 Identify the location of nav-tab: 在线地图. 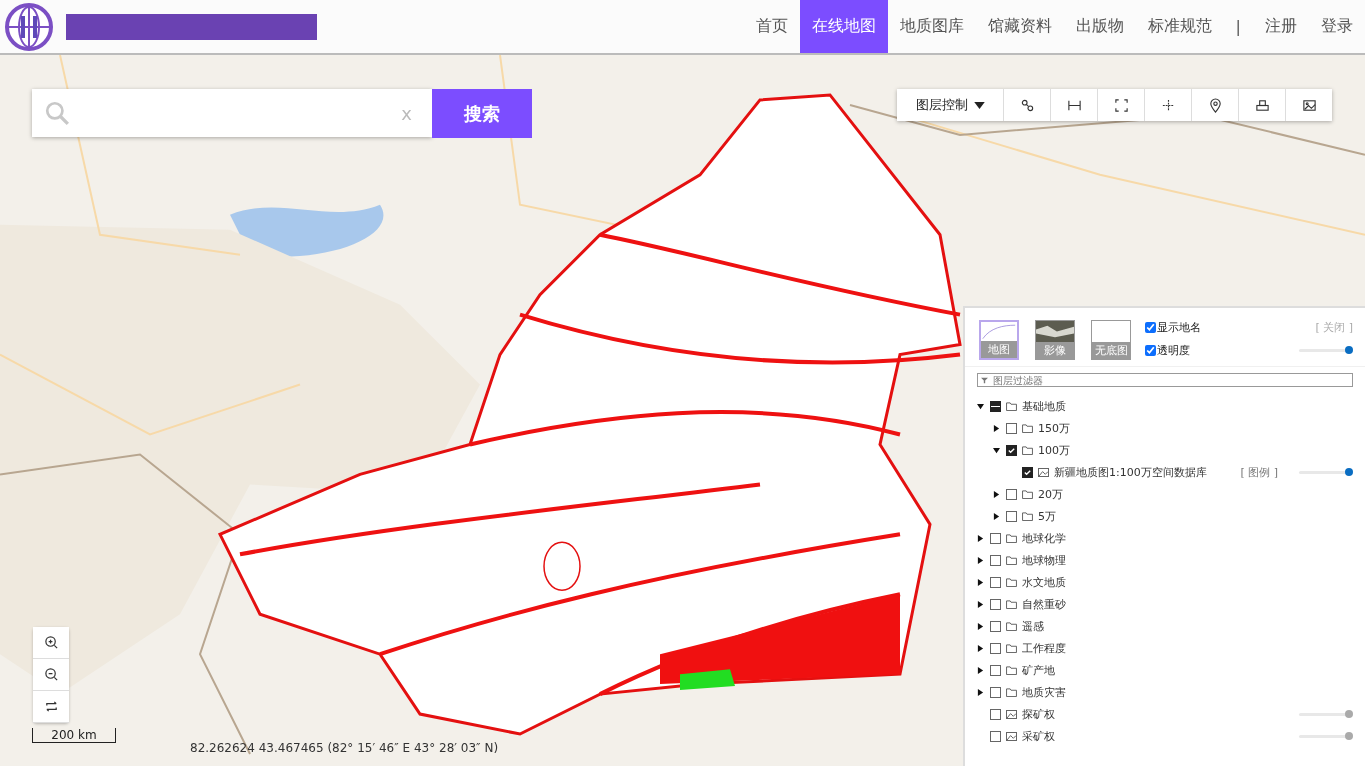
(843, 26).